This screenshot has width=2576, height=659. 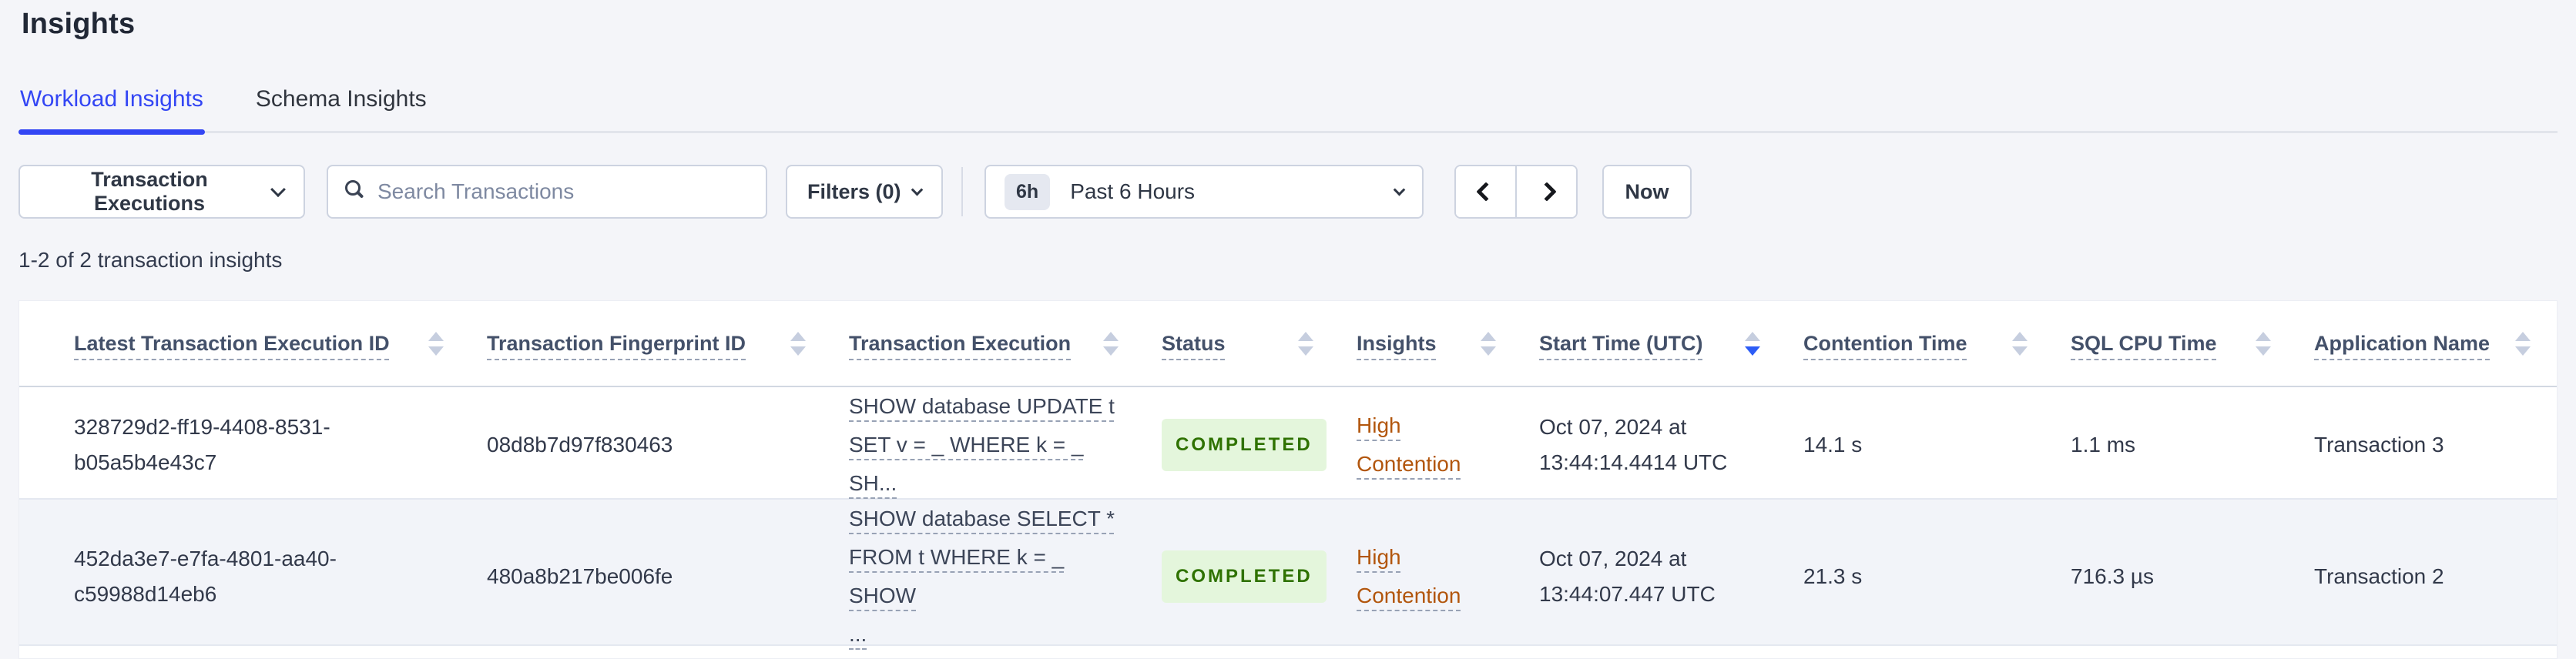 I want to click on start-time: Oct 07, 2024 at 13:44:14.4414 UTC, so click(x=1633, y=444).